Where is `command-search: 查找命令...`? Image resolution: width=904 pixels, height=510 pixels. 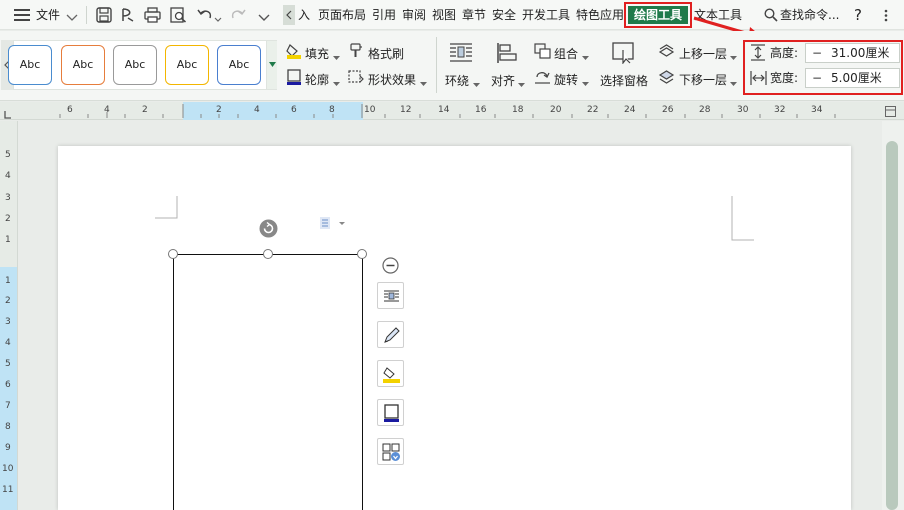
command-search: 查找命令... is located at coordinates (809, 15).